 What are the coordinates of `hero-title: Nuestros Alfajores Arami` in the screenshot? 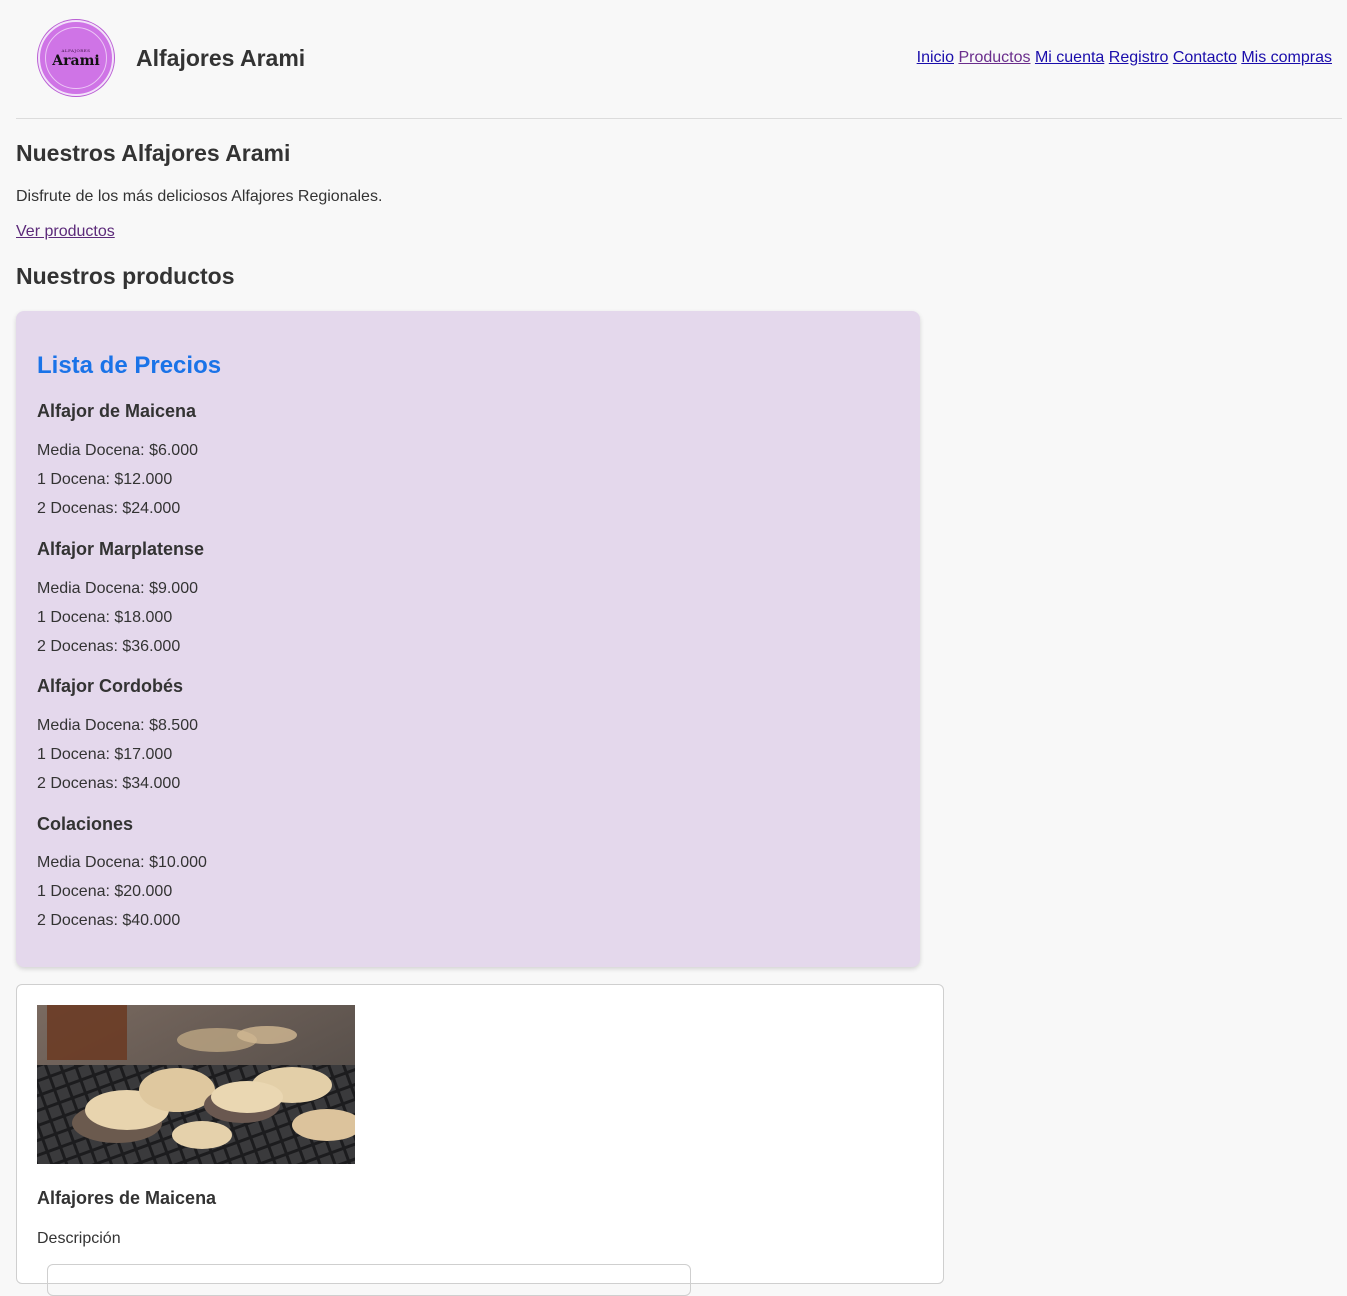 It's located at (153, 153).